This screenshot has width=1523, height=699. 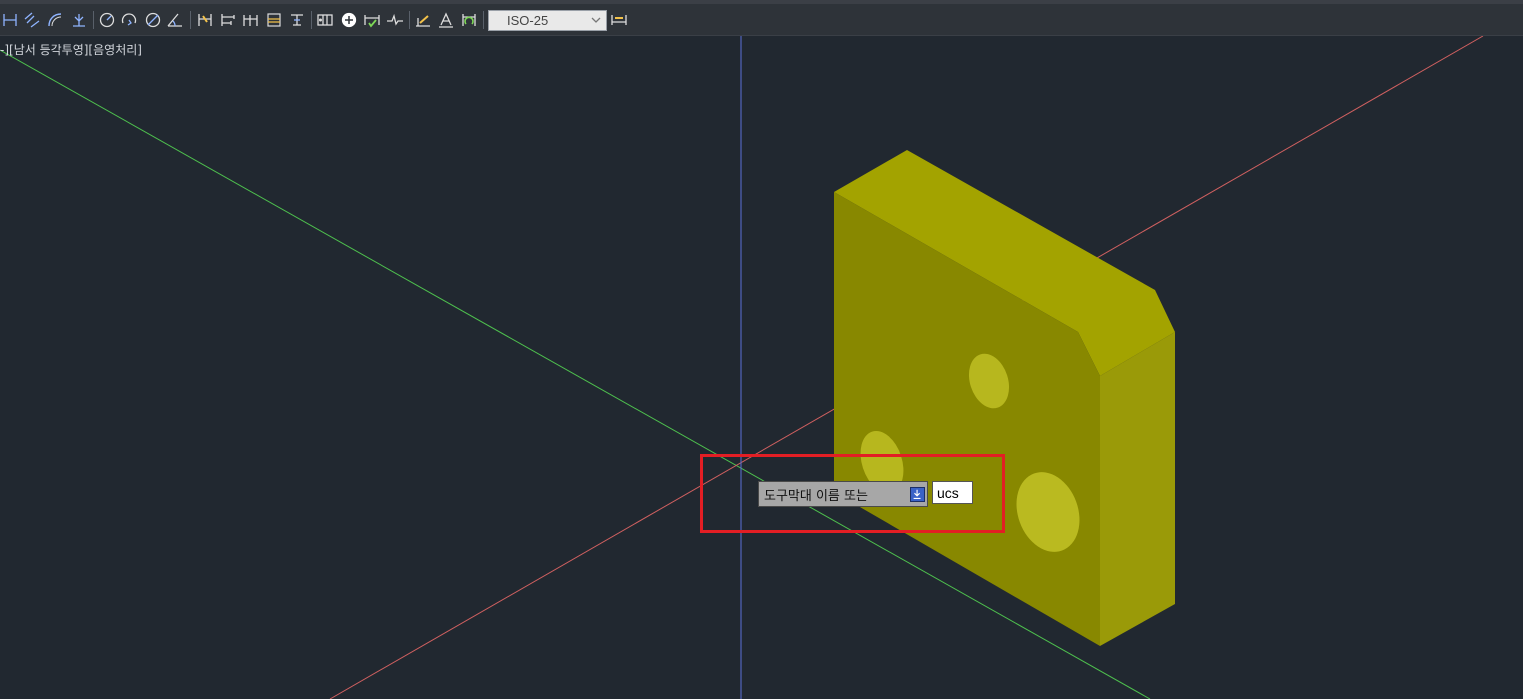 I want to click on viewport-label: -][남서 등각투영][음영처리], so click(x=71, y=49).